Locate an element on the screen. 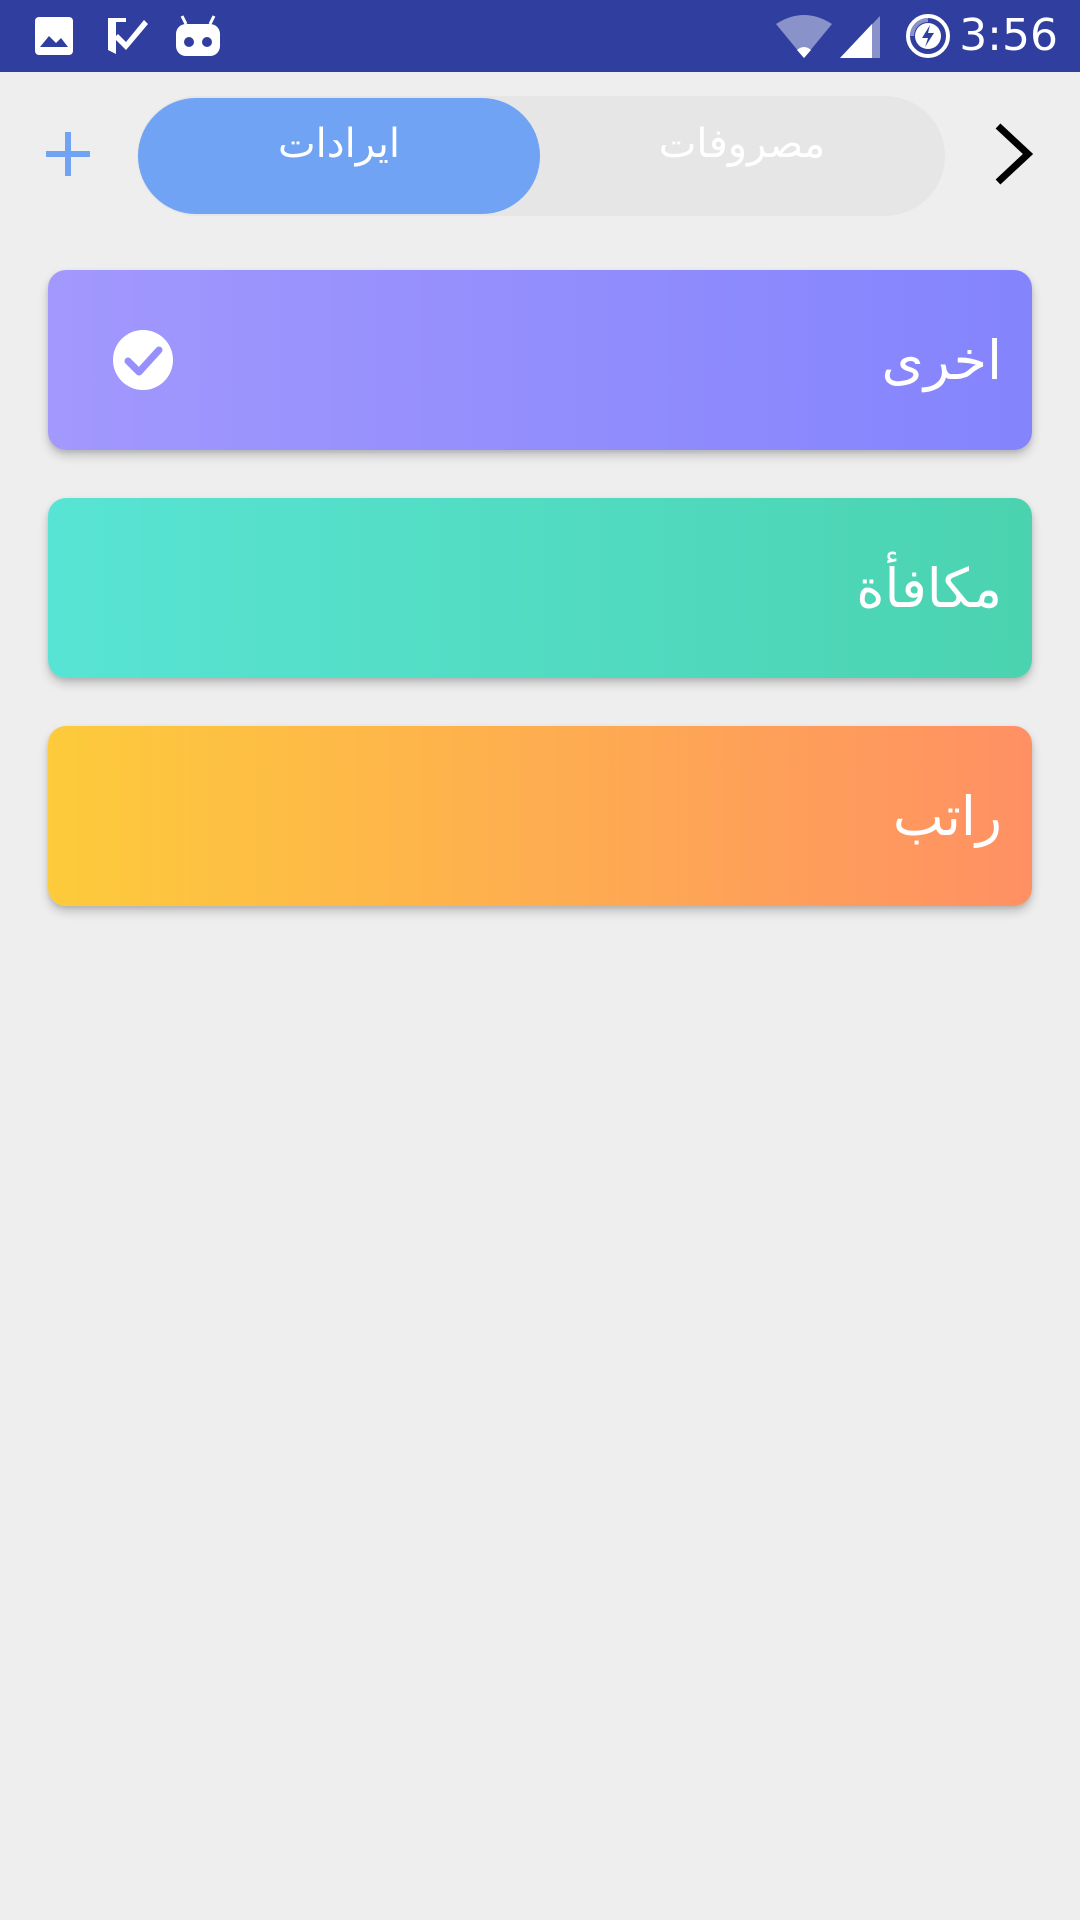  next-button is located at coordinates (1016, 154).